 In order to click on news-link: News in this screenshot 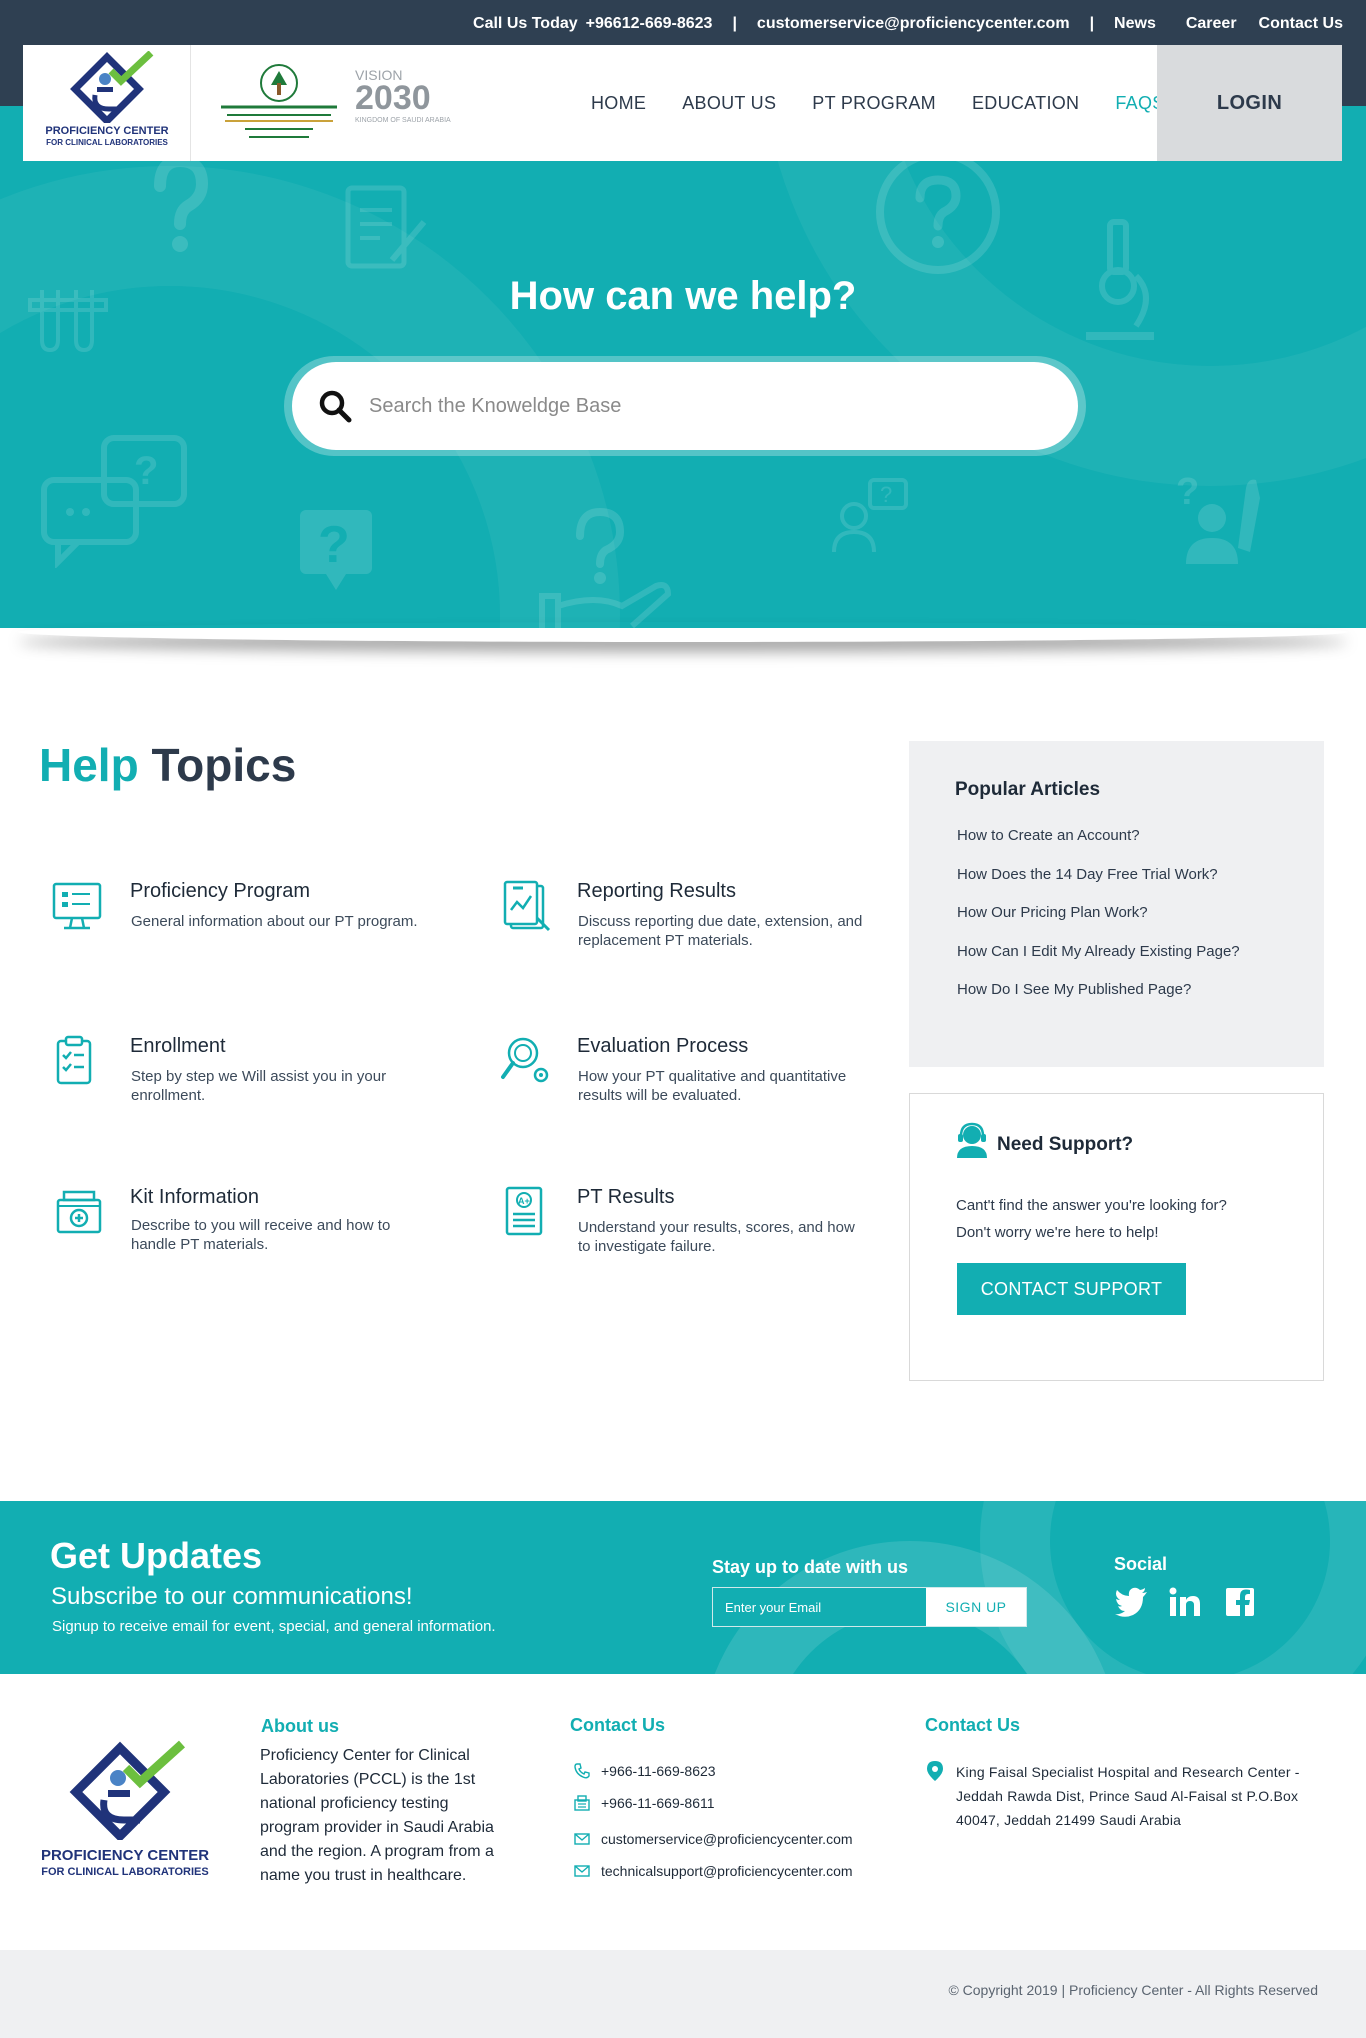, I will do `click(1135, 24)`.